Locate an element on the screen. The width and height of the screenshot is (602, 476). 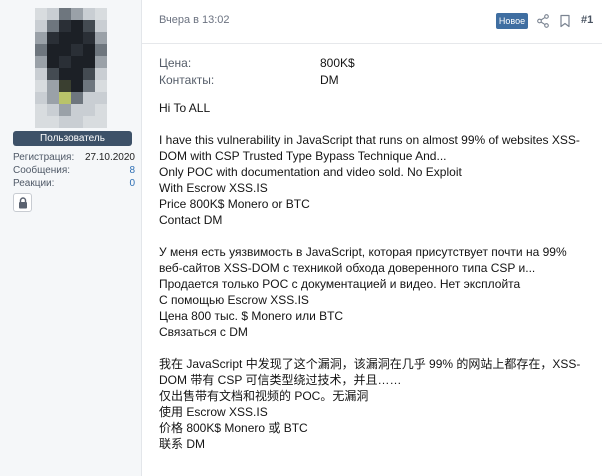
field-label: Контакты: is located at coordinates (187, 80).